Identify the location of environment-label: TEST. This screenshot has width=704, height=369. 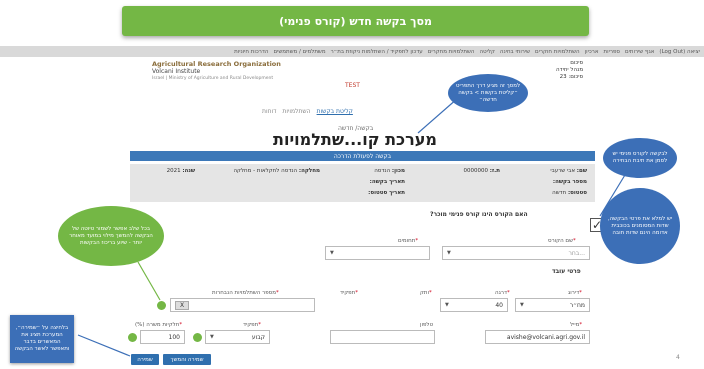
(352, 85).